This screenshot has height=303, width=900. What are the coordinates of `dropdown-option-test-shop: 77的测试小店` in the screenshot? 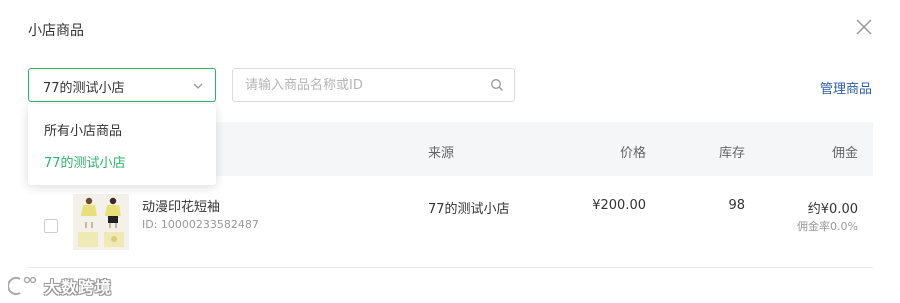 It's located at (85, 161).